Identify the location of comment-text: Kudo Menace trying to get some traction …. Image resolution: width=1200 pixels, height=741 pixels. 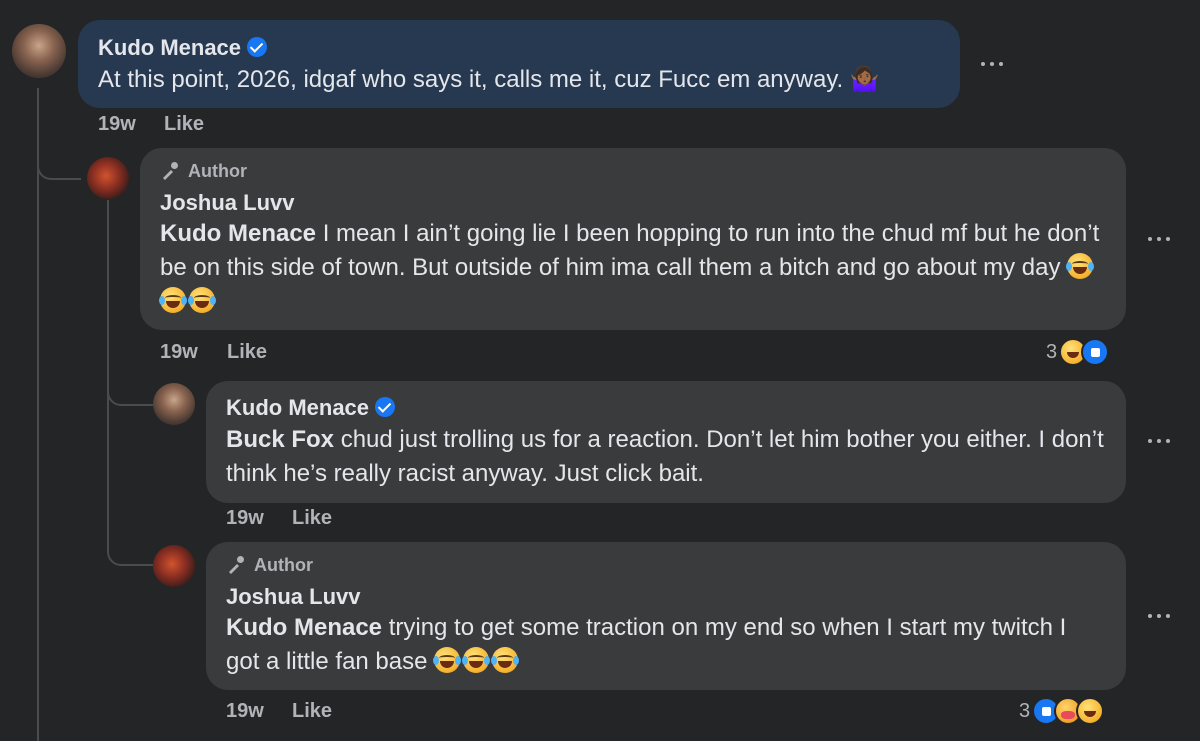
(656, 645).